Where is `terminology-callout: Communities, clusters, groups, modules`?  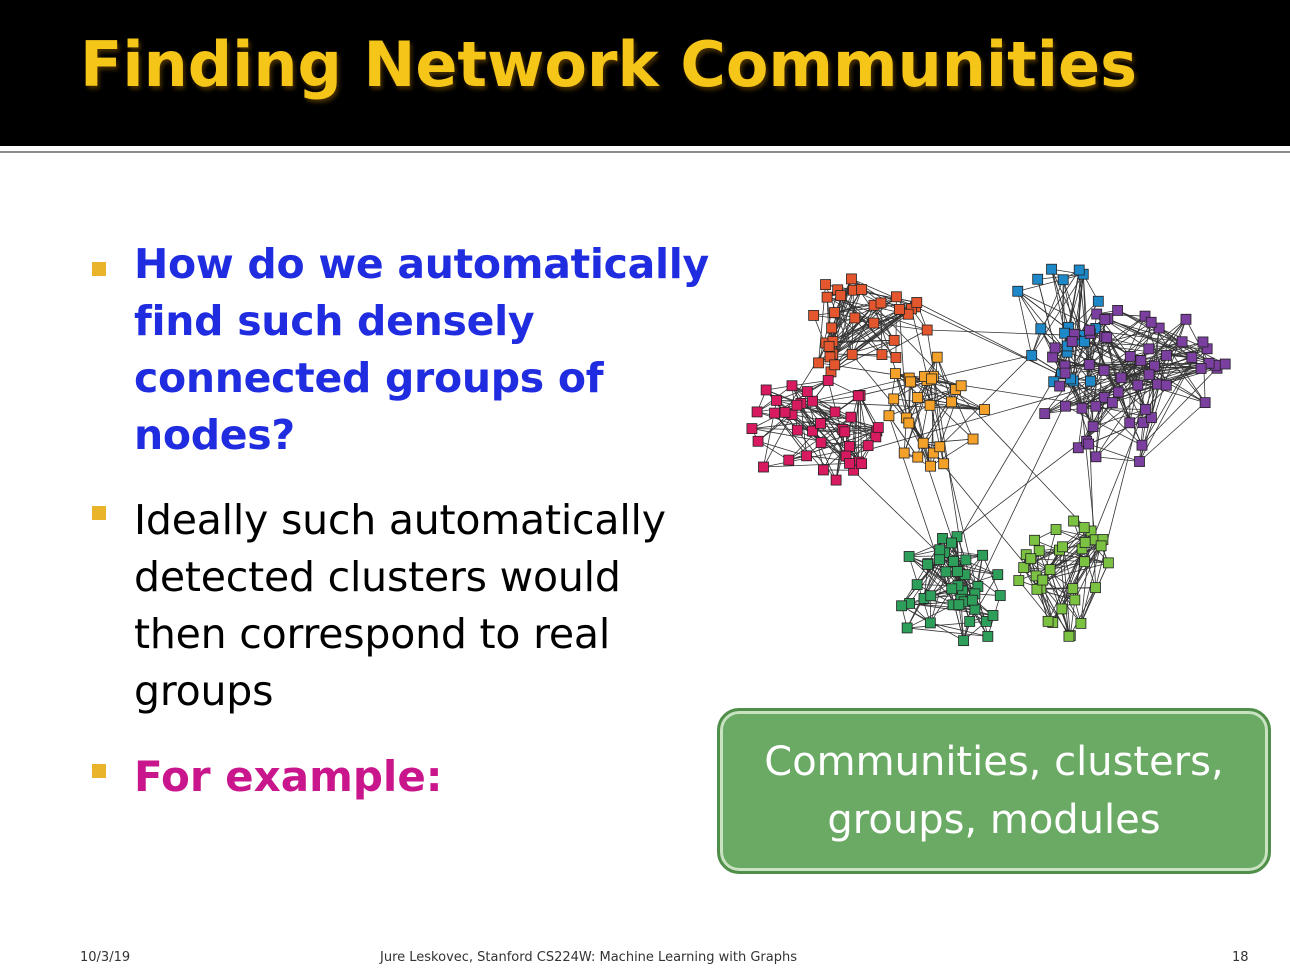 terminology-callout: Communities, clusters, groups, modules is located at coordinates (994, 791).